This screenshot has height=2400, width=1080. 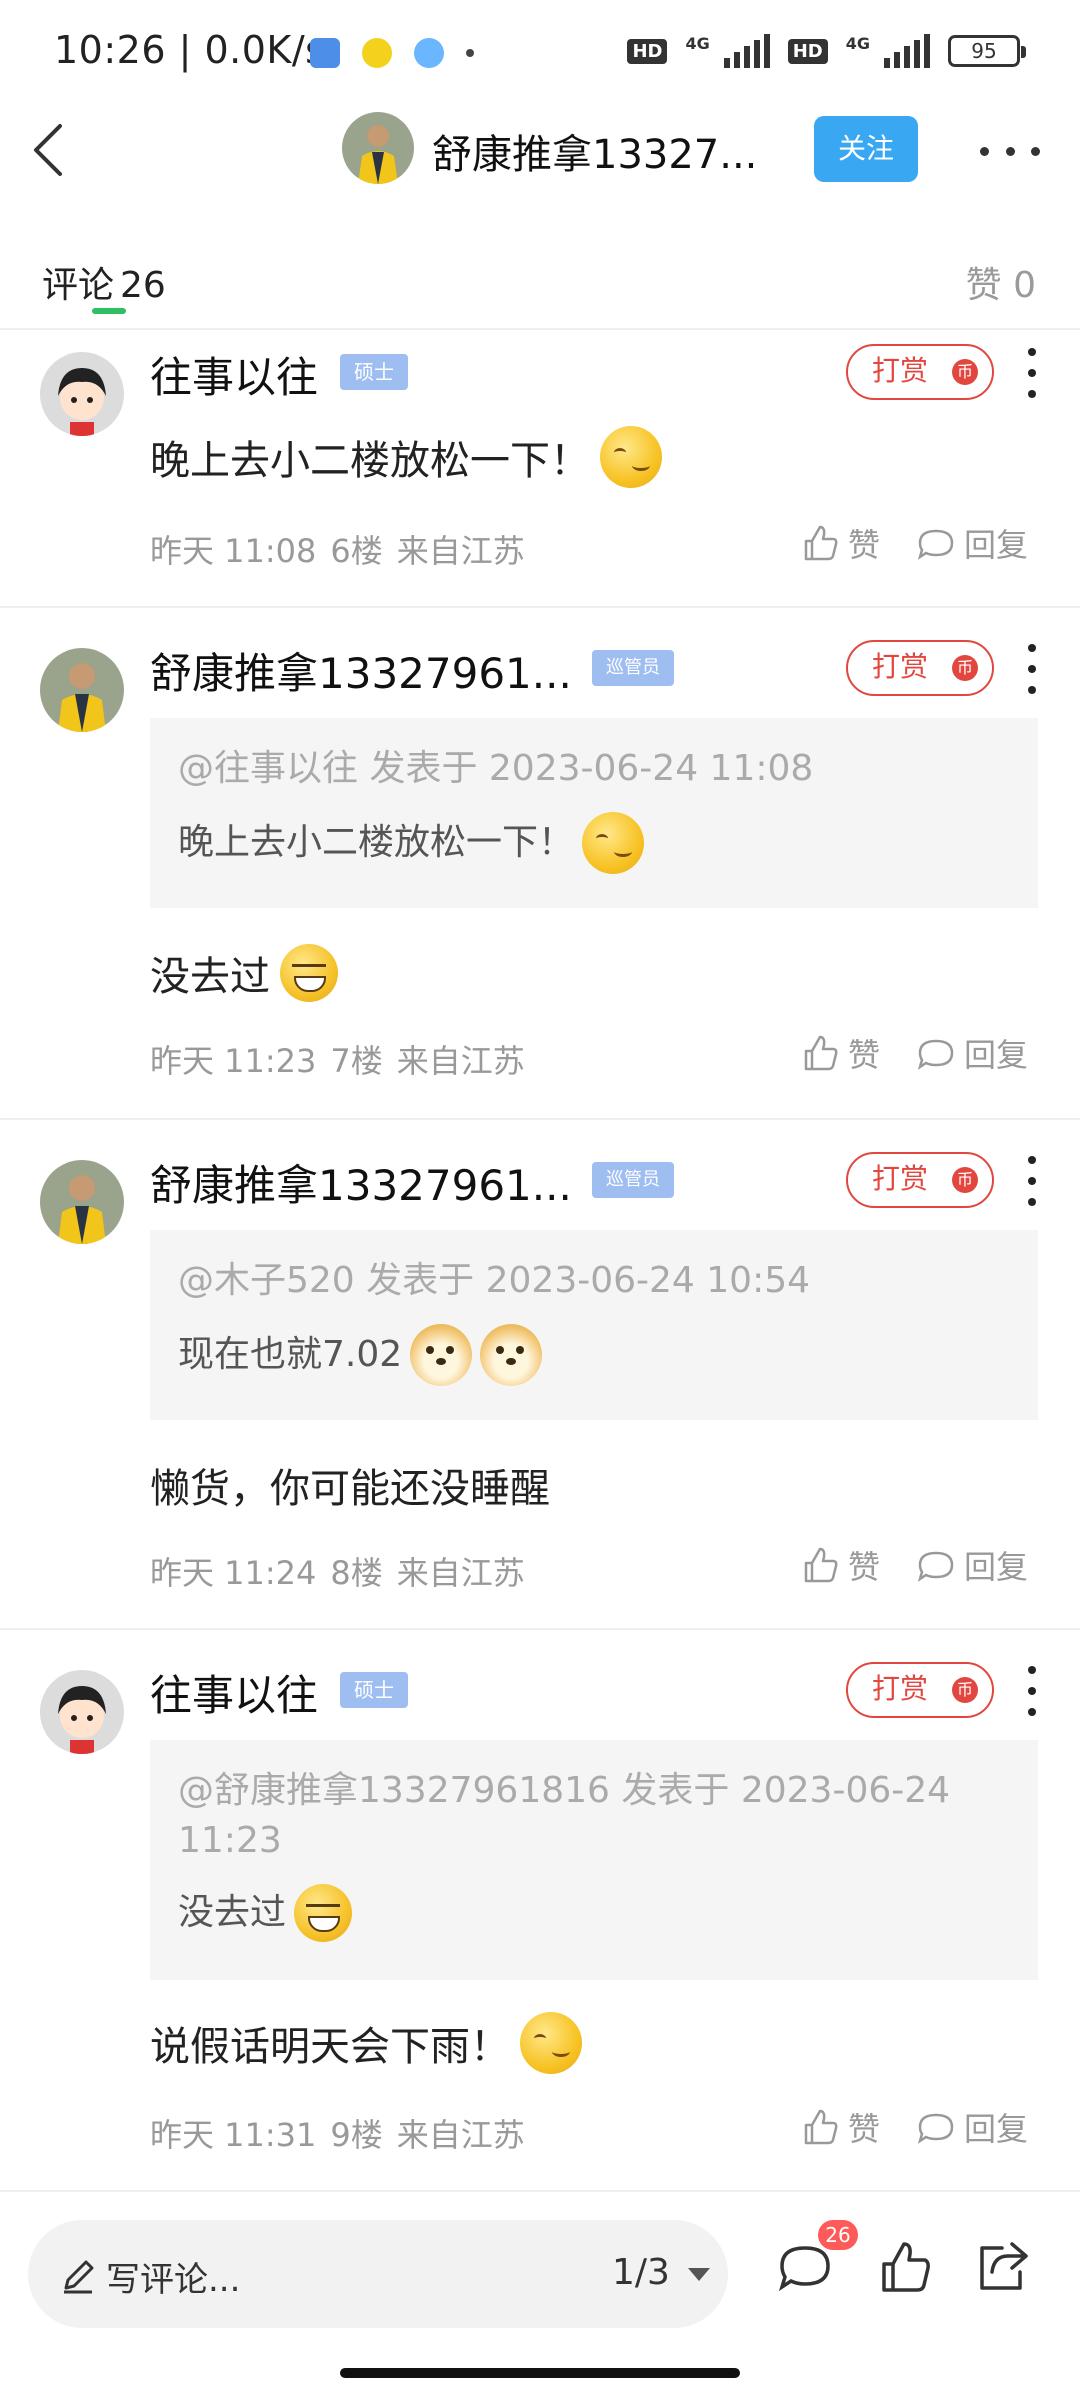 I want to click on bottom-bar: 写评论... 1/3 26, so click(x=540, y=2295).